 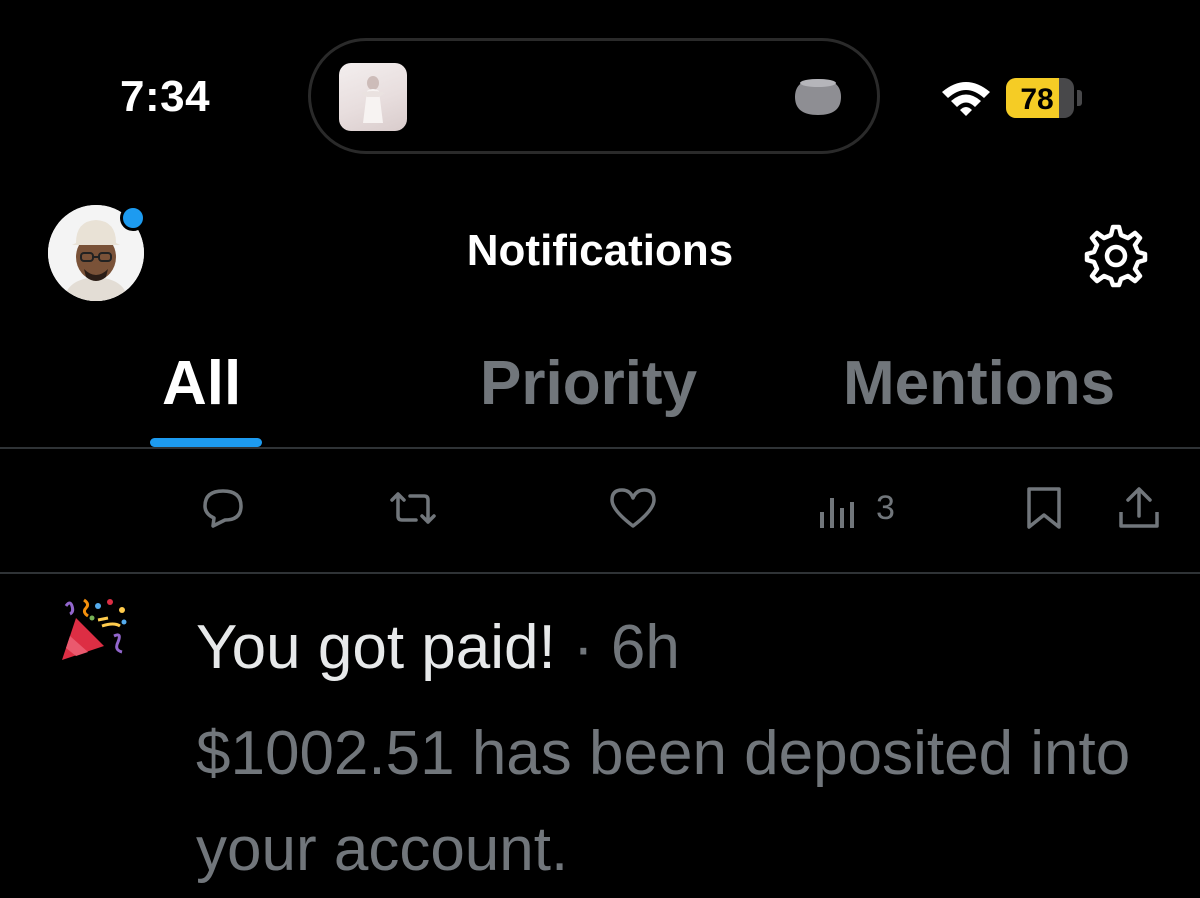 What do you see at coordinates (885, 508) in the screenshot?
I see `views-count: 3` at bounding box center [885, 508].